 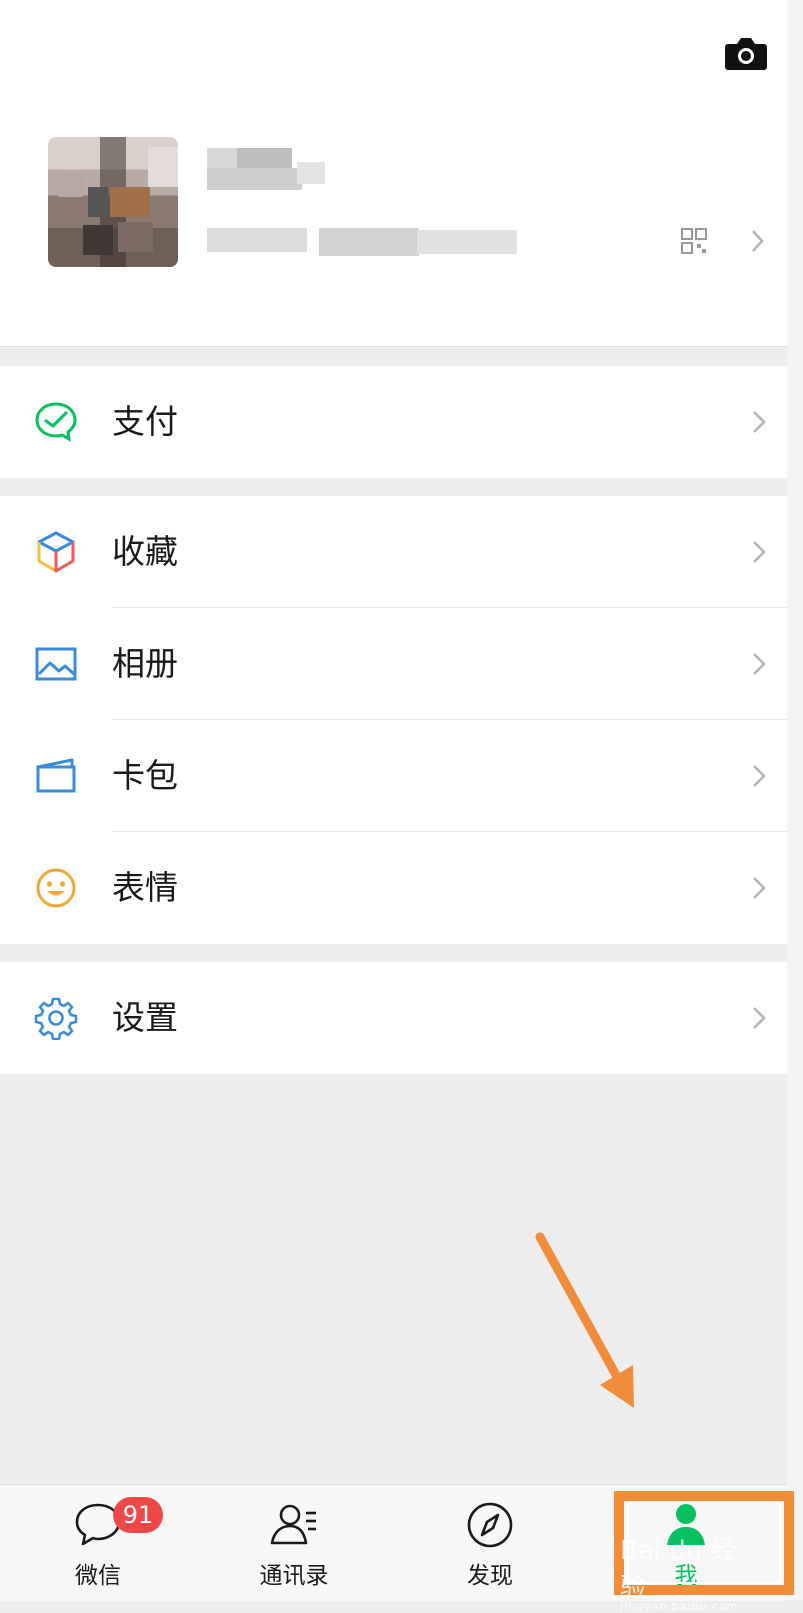 I want to click on tab-label: 微信, so click(x=98, y=1576).